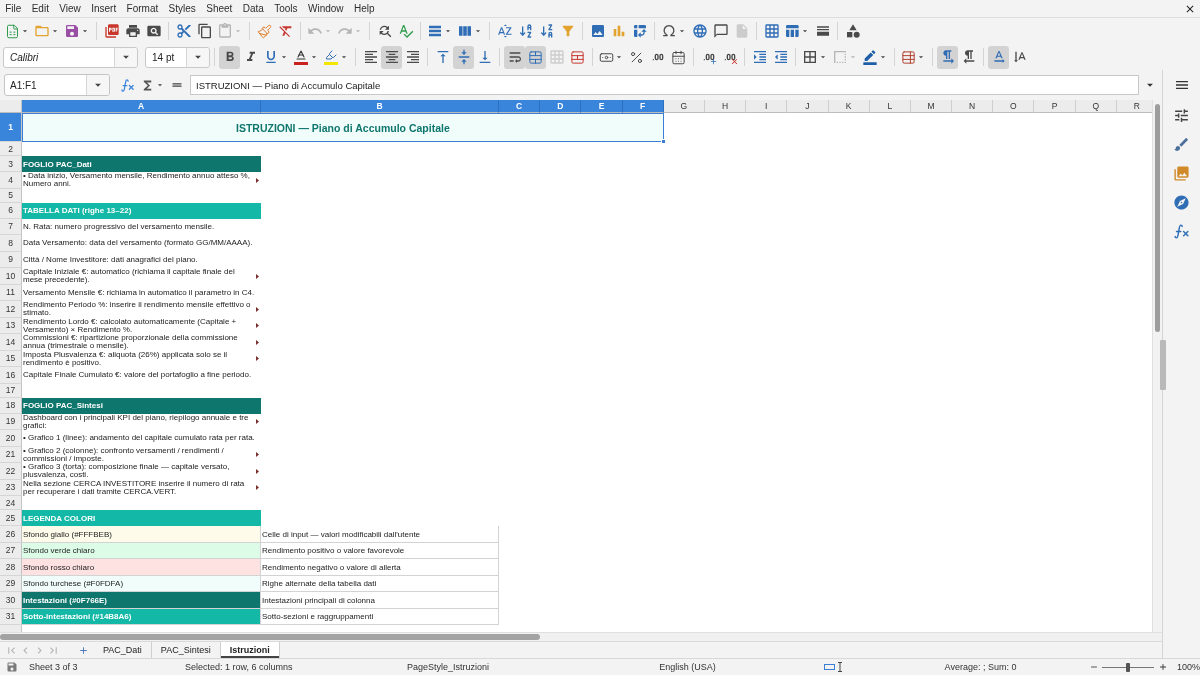 This screenshot has height=675, width=1200. Describe the element at coordinates (70, 57) in the screenshot. I see `font-name-field: Calibri` at that location.